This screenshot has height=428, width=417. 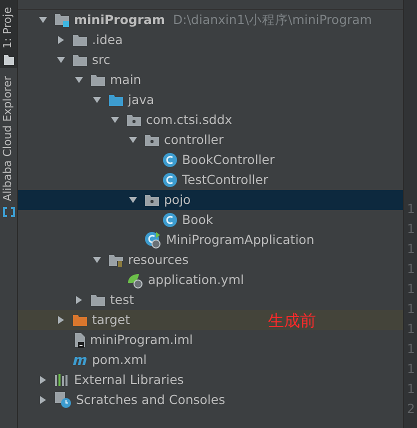 What do you see at coordinates (141, 339) in the screenshot?
I see `node-label: miniProgram.iml` at bounding box center [141, 339].